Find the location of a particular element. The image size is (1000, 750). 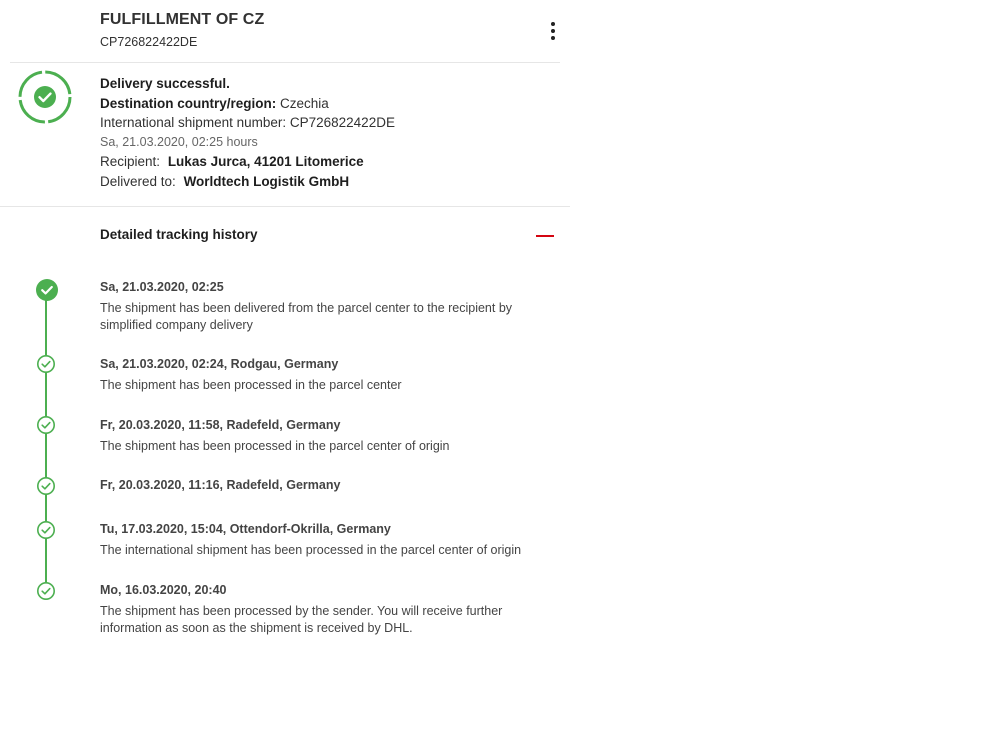

event-date: Fr, 20.03.2020, 11:58, Radefeld, Germany is located at coordinates (220, 425).